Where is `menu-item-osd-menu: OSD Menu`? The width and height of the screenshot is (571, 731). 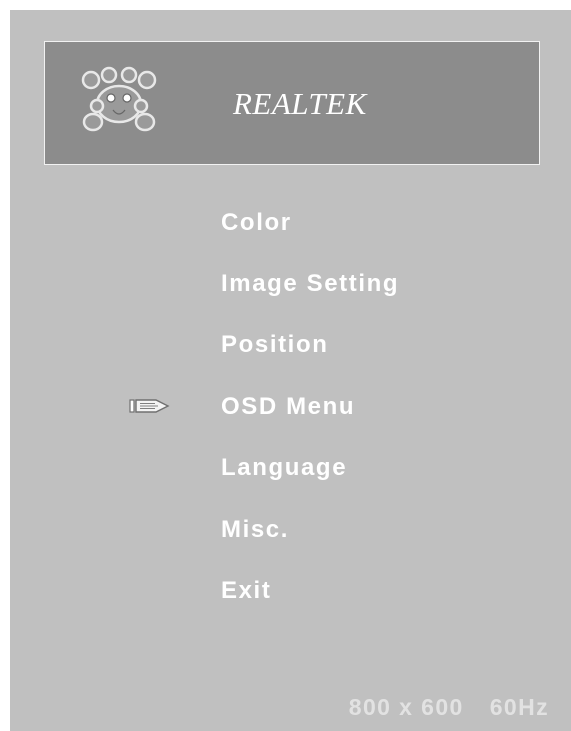 menu-item-osd-menu: OSD Menu is located at coordinates (288, 407).